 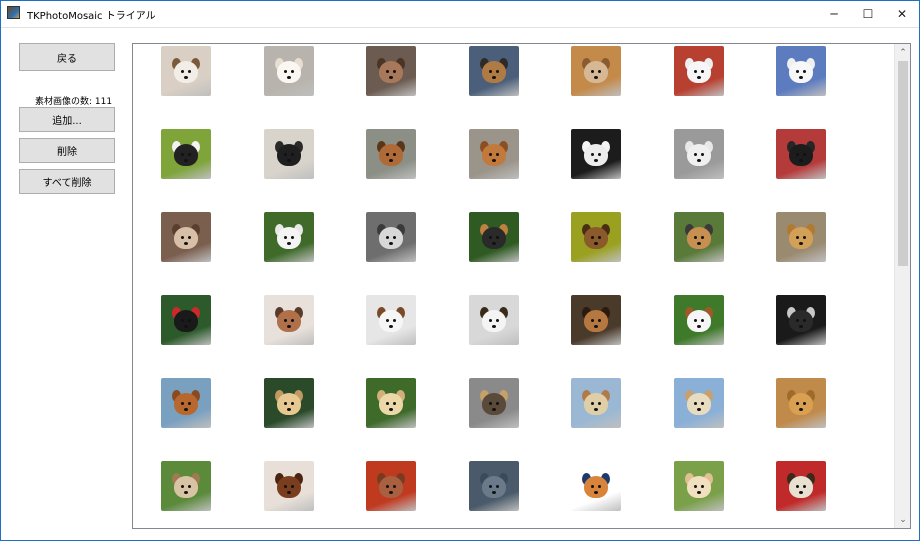 I want to click on delete-button: 削除, so click(x=67, y=150).